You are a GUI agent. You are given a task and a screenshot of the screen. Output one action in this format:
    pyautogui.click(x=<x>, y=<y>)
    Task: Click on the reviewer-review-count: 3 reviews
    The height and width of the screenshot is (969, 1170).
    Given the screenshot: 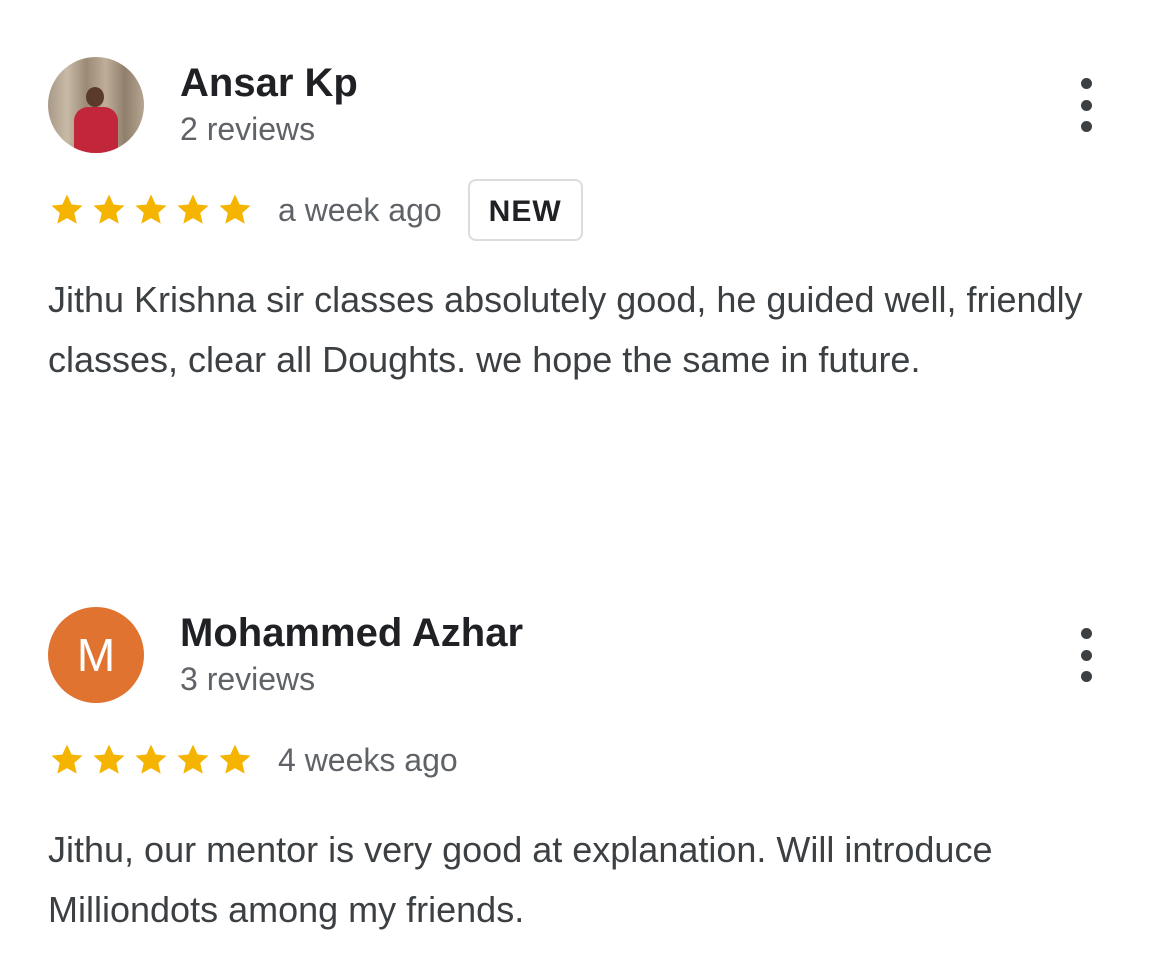 What is the action you would take?
    pyautogui.click(x=247, y=679)
    